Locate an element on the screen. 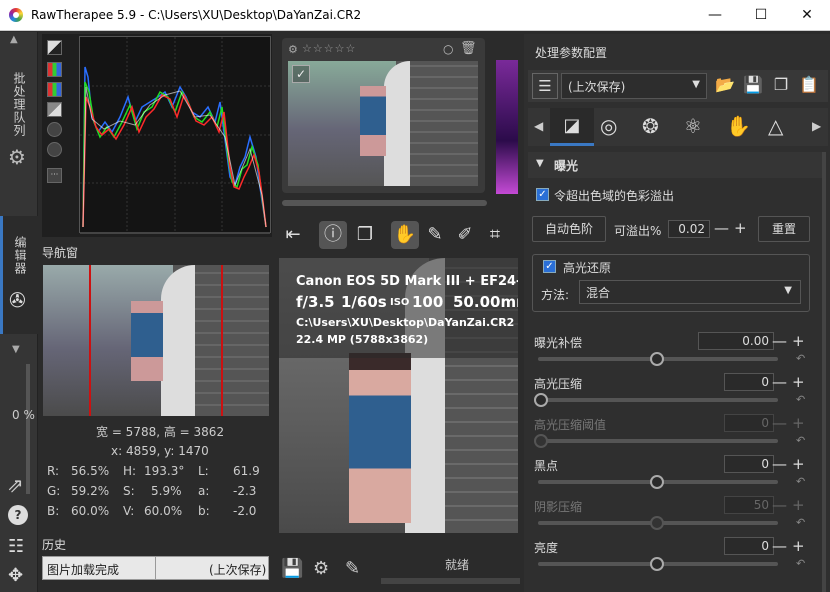  chroma-icon is located at coordinates (54, 129).